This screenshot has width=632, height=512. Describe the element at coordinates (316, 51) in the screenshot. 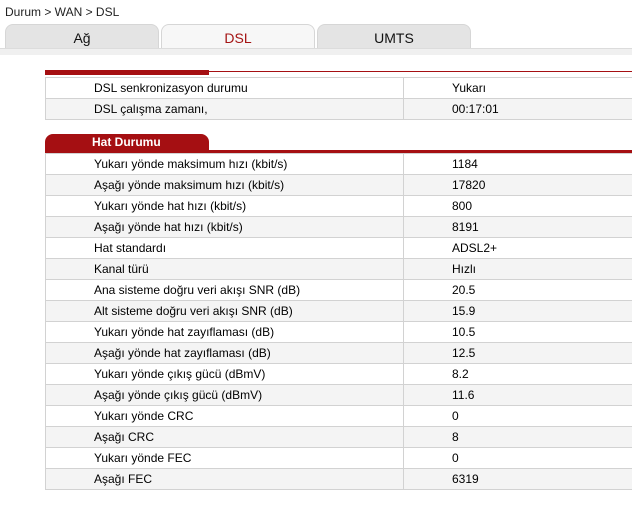

I see `tab-underline` at that location.